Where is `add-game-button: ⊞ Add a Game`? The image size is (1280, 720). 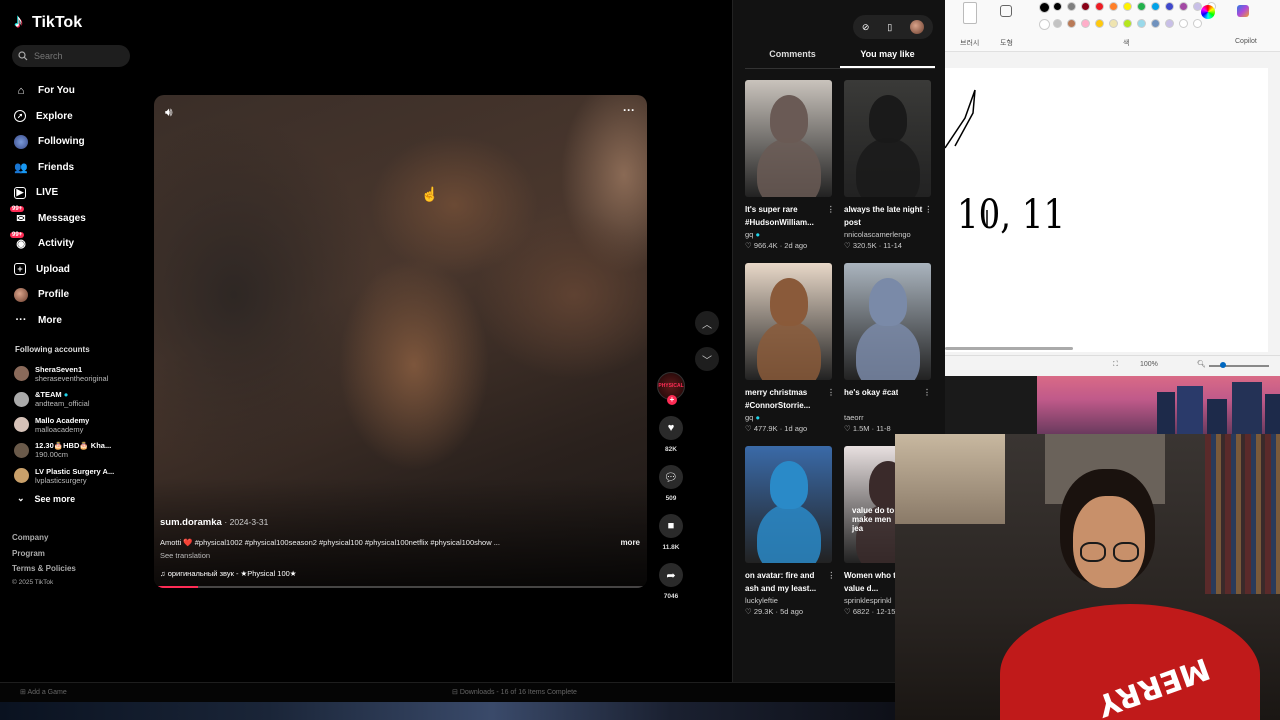
add-game-button: ⊞ Add a Game is located at coordinates (43, 692).